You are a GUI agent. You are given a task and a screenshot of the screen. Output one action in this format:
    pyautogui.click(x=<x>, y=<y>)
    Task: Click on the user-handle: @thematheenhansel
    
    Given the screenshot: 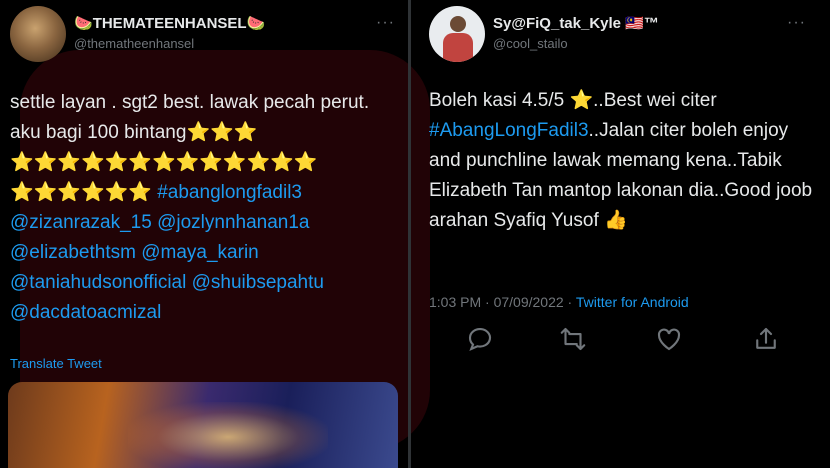 What is the action you would take?
    pyautogui.click(x=134, y=43)
    